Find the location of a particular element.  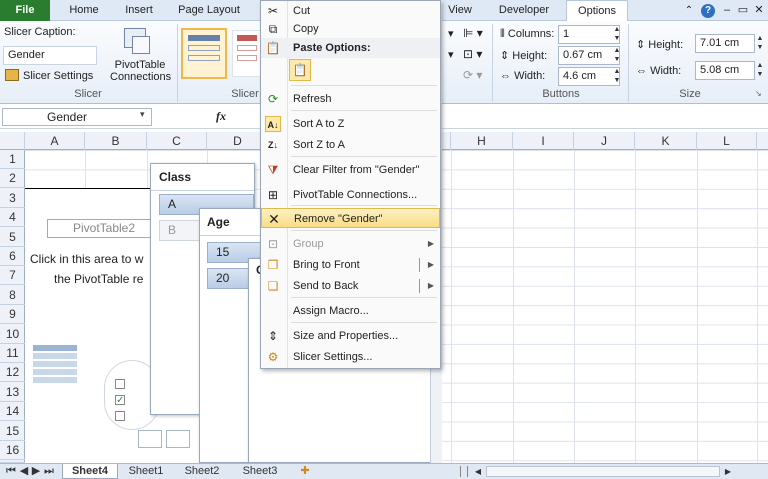

columns-input: 1 is located at coordinates (589, 34).